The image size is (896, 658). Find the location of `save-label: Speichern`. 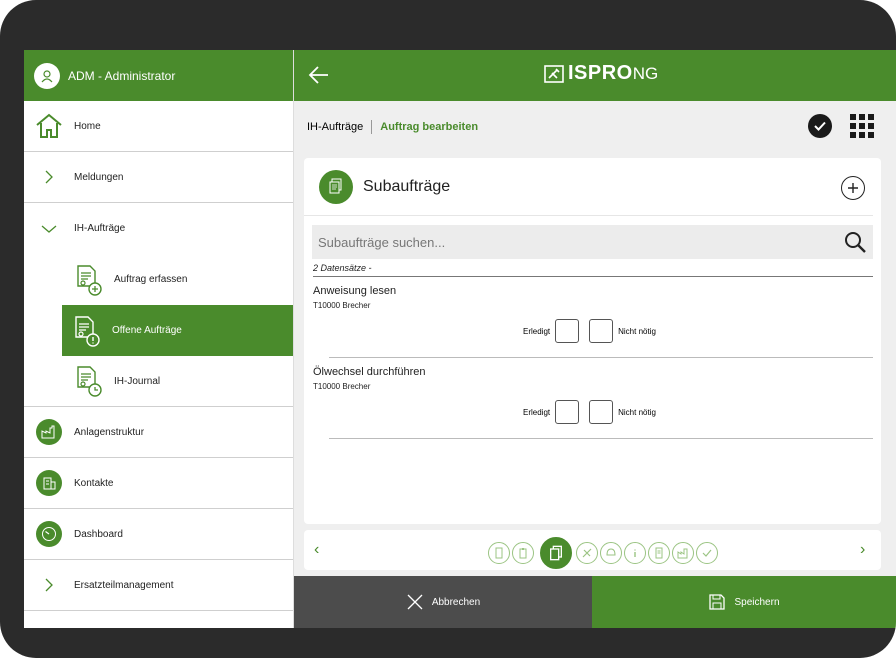

save-label: Speichern is located at coordinates (757, 602).